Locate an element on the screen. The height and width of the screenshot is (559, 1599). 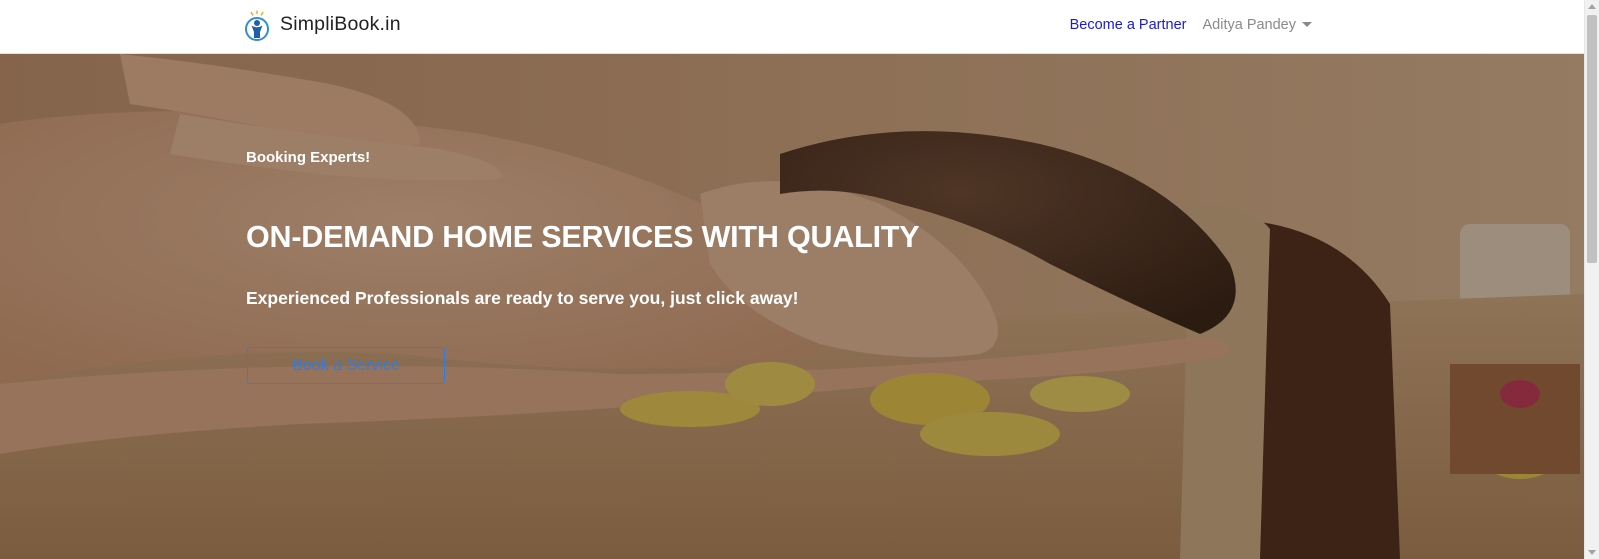
hero-tagline: Booking Experts! is located at coordinates (308, 157).